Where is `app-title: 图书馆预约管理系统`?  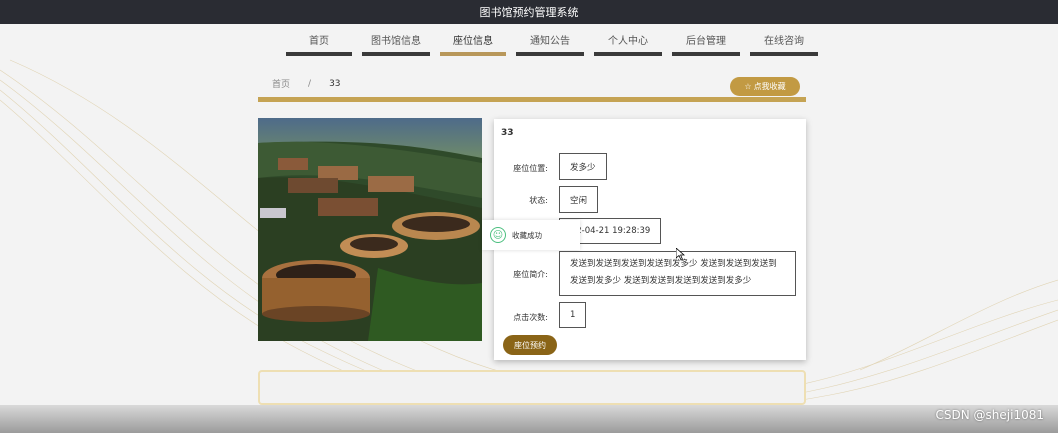
app-title: 图书馆预约管理系统 is located at coordinates (529, 12).